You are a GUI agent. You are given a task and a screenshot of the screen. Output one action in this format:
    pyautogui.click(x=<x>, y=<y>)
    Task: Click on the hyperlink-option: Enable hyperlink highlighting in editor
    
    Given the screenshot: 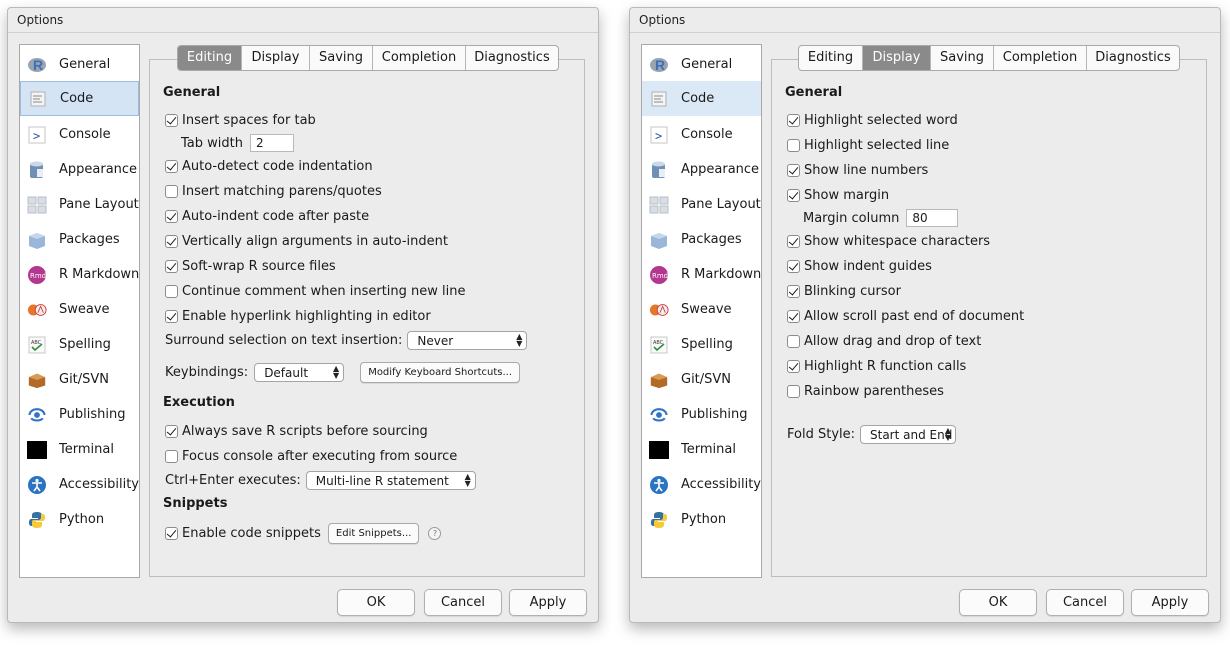 What is the action you would take?
    pyautogui.click(x=298, y=316)
    